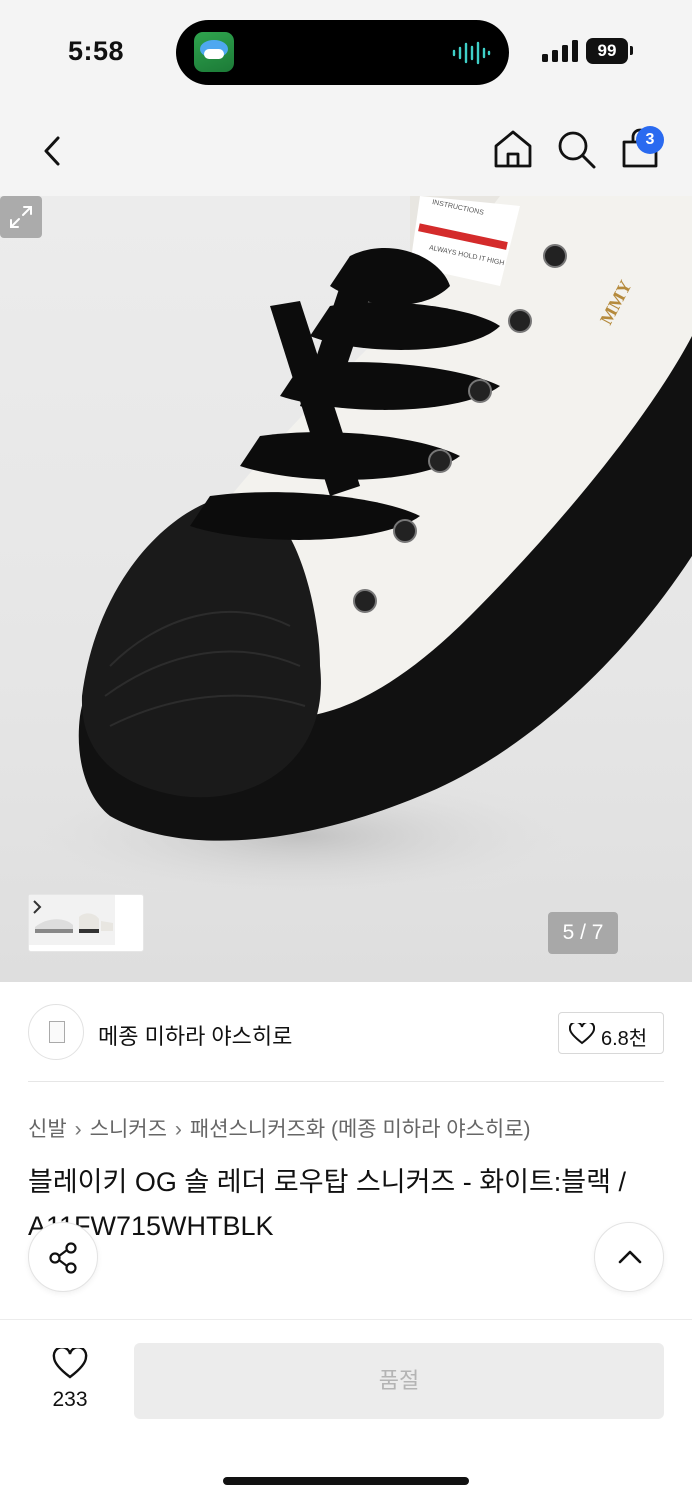 The height and width of the screenshot is (1500, 692). Describe the element at coordinates (560, 51) in the screenshot. I see `cellular-signal-icon` at that location.